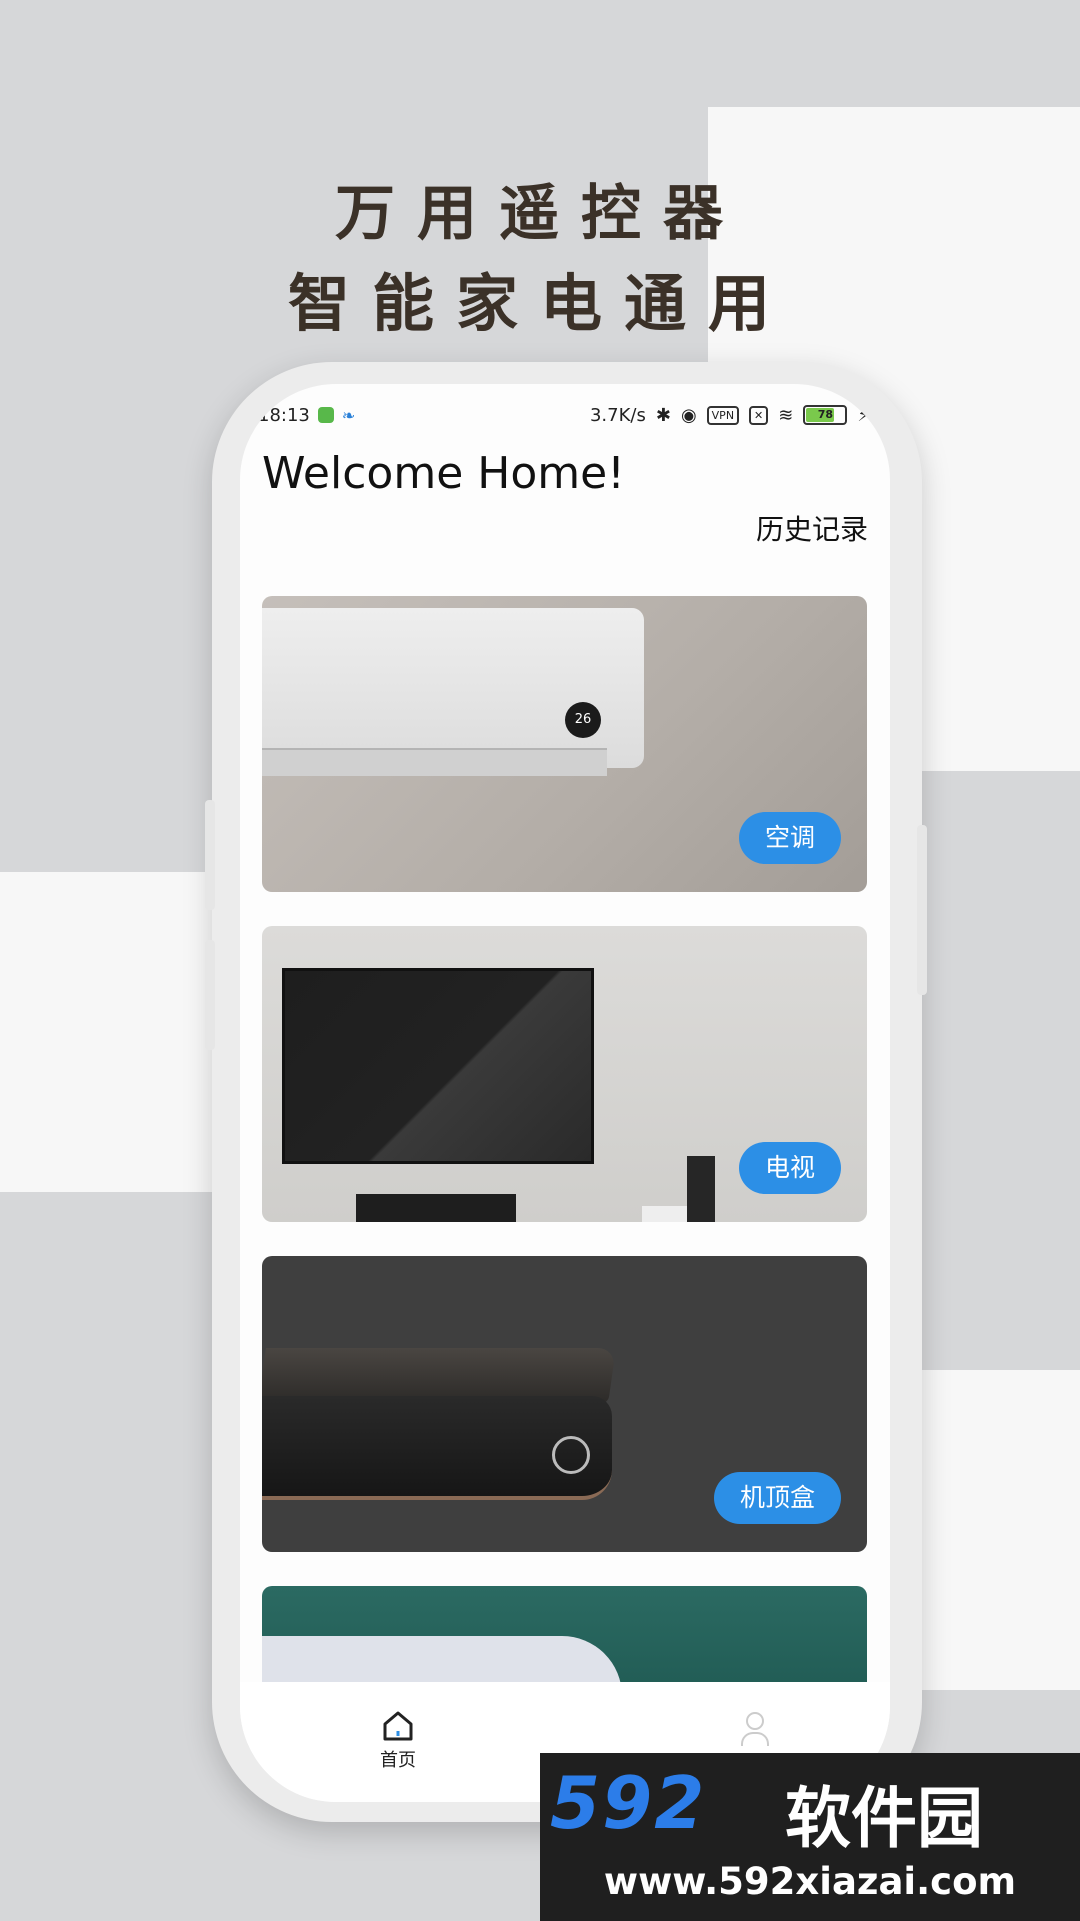 Image resolution: width=1080 pixels, height=1921 pixels. What do you see at coordinates (539, 303) in the screenshot?
I see `promo-subheadline: 智能家电通用` at bounding box center [539, 303].